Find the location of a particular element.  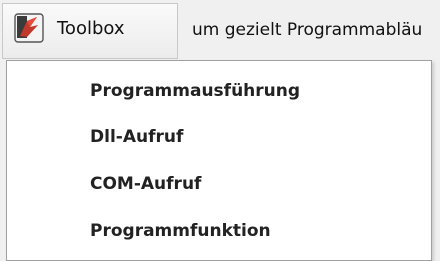

menu-item-programmausfuehrung: Programmausführung is located at coordinates (219, 91).